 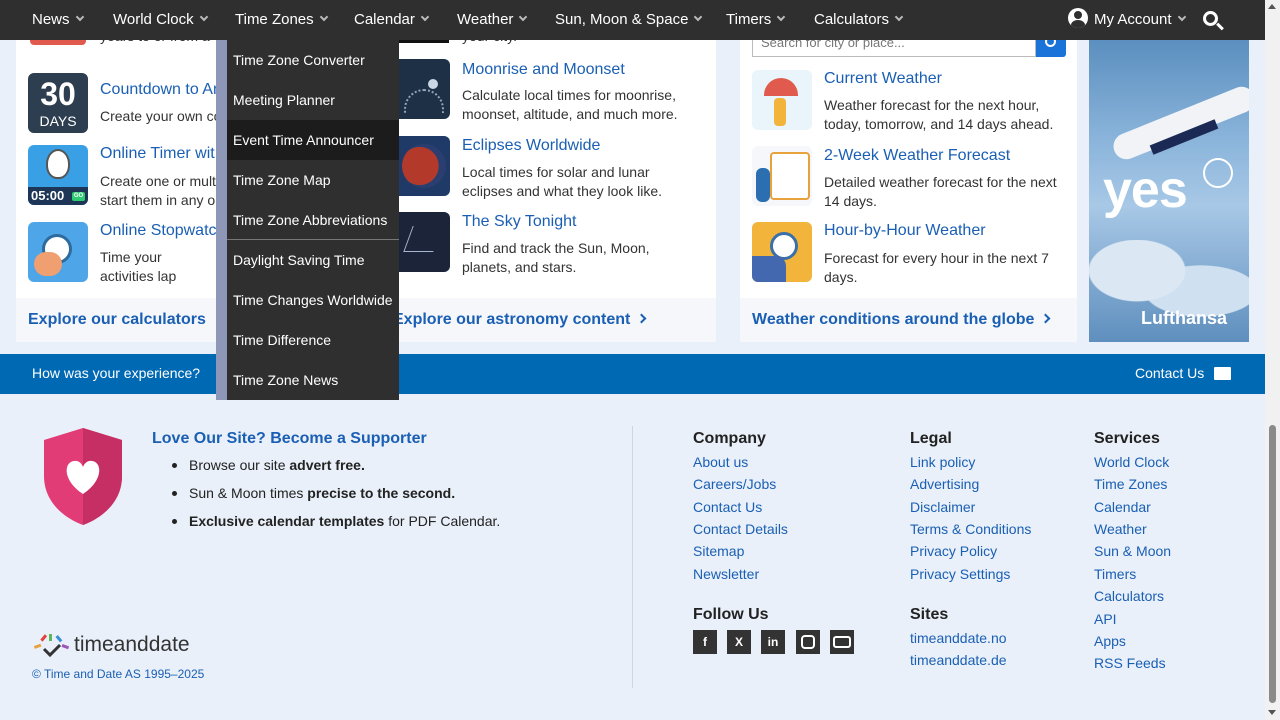 What do you see at coordinates (970, 529) in the screenshot?
I see `footer-link-terms: Terms & Conditions` at bounding box center [970, 529].